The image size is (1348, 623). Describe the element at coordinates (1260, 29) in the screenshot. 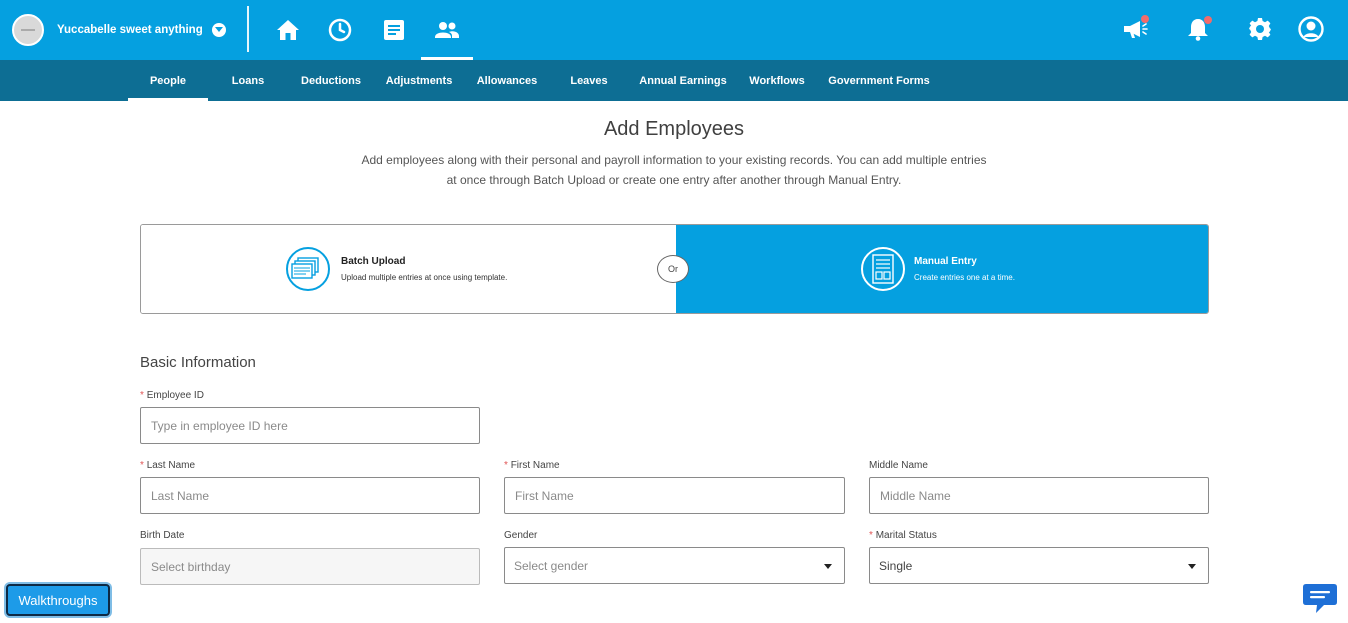

I see `gear-icon` at that location.